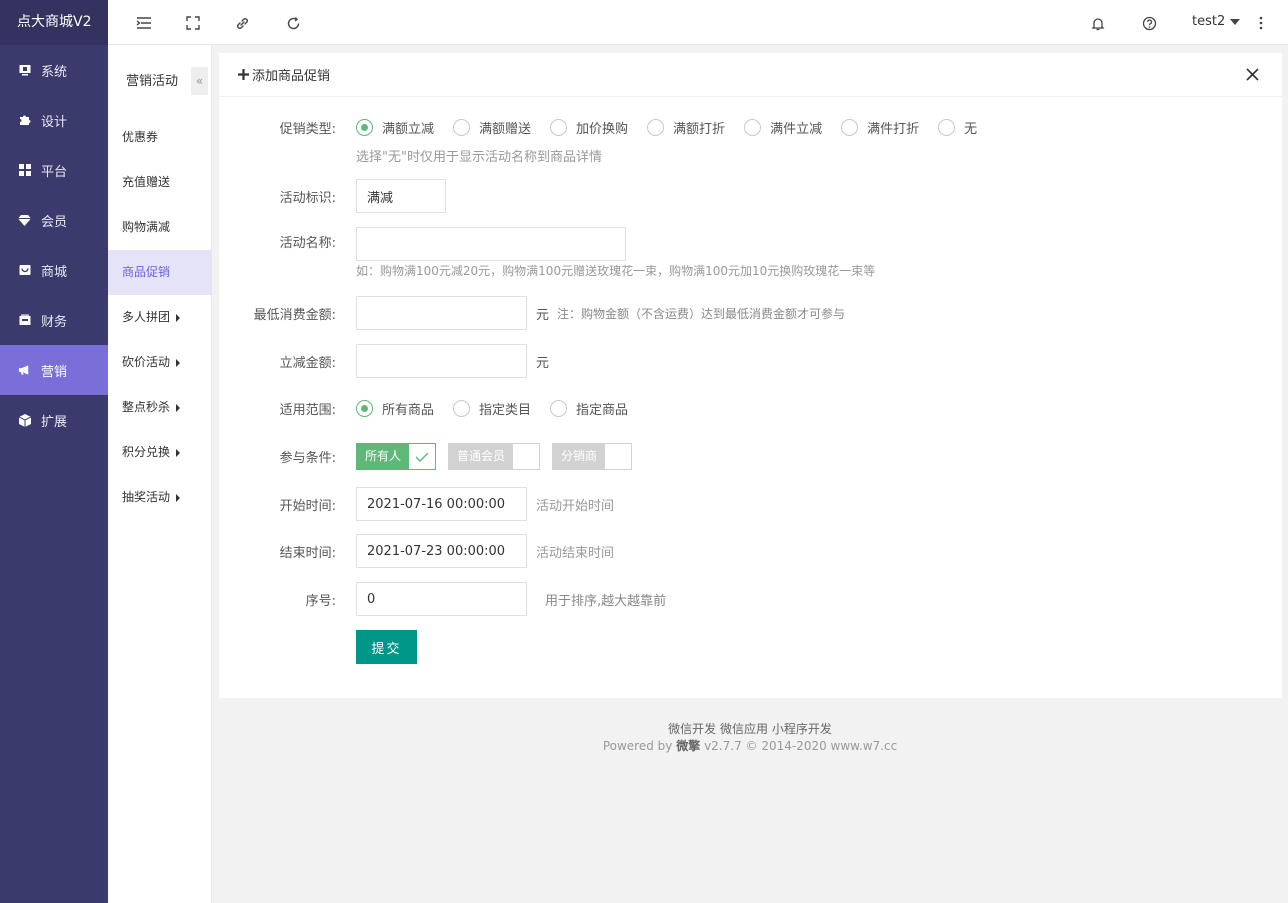 The image size is (1288, 903). What do you see at coordinates (602, 129) in the screenshot?
I see `radio-label: 加价换购` at bounding box center [602, 129].